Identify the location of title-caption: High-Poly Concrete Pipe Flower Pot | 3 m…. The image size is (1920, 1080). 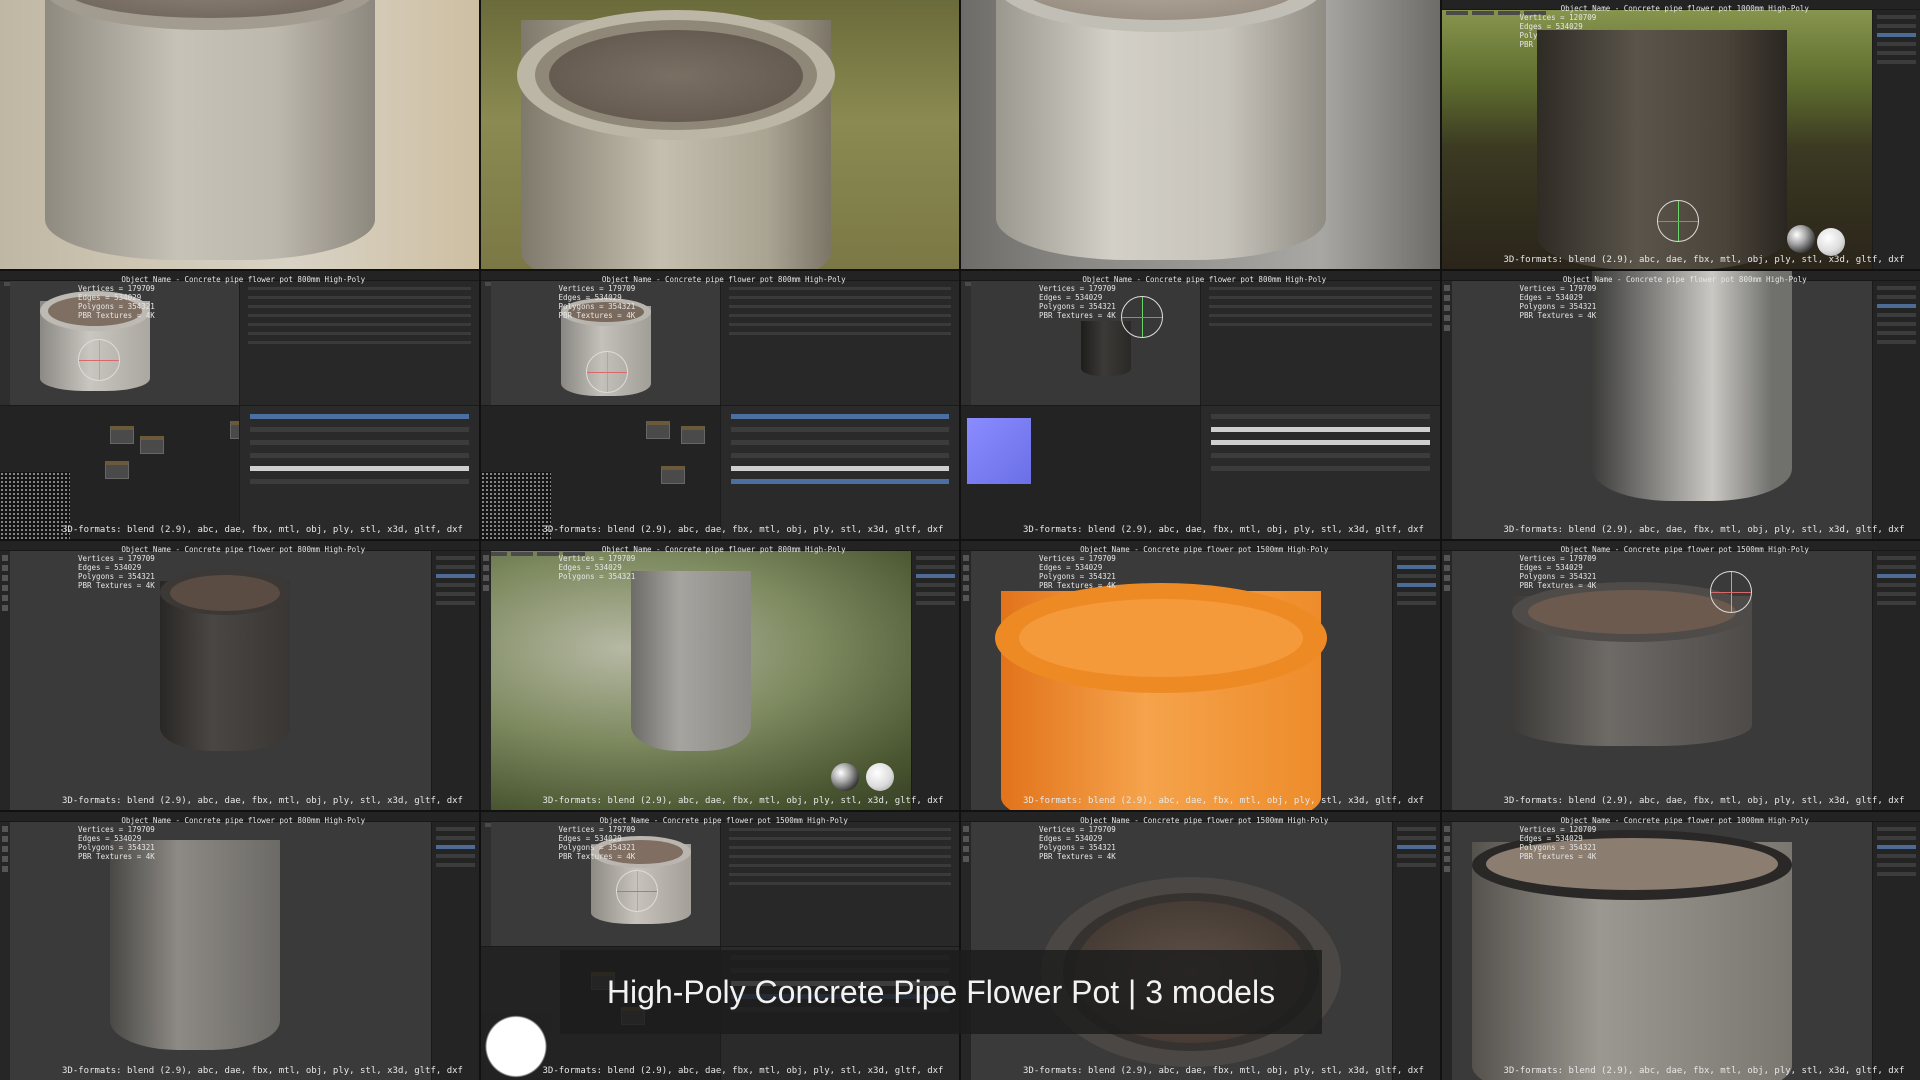
(941, 992).